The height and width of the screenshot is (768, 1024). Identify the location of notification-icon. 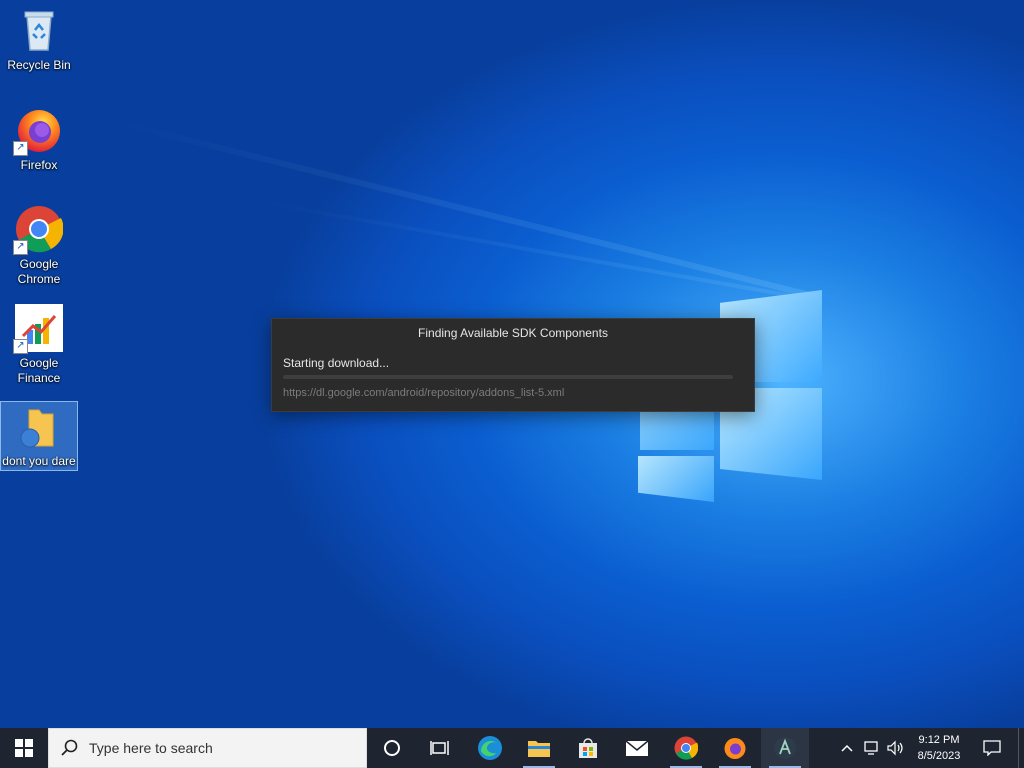
(992, 748).